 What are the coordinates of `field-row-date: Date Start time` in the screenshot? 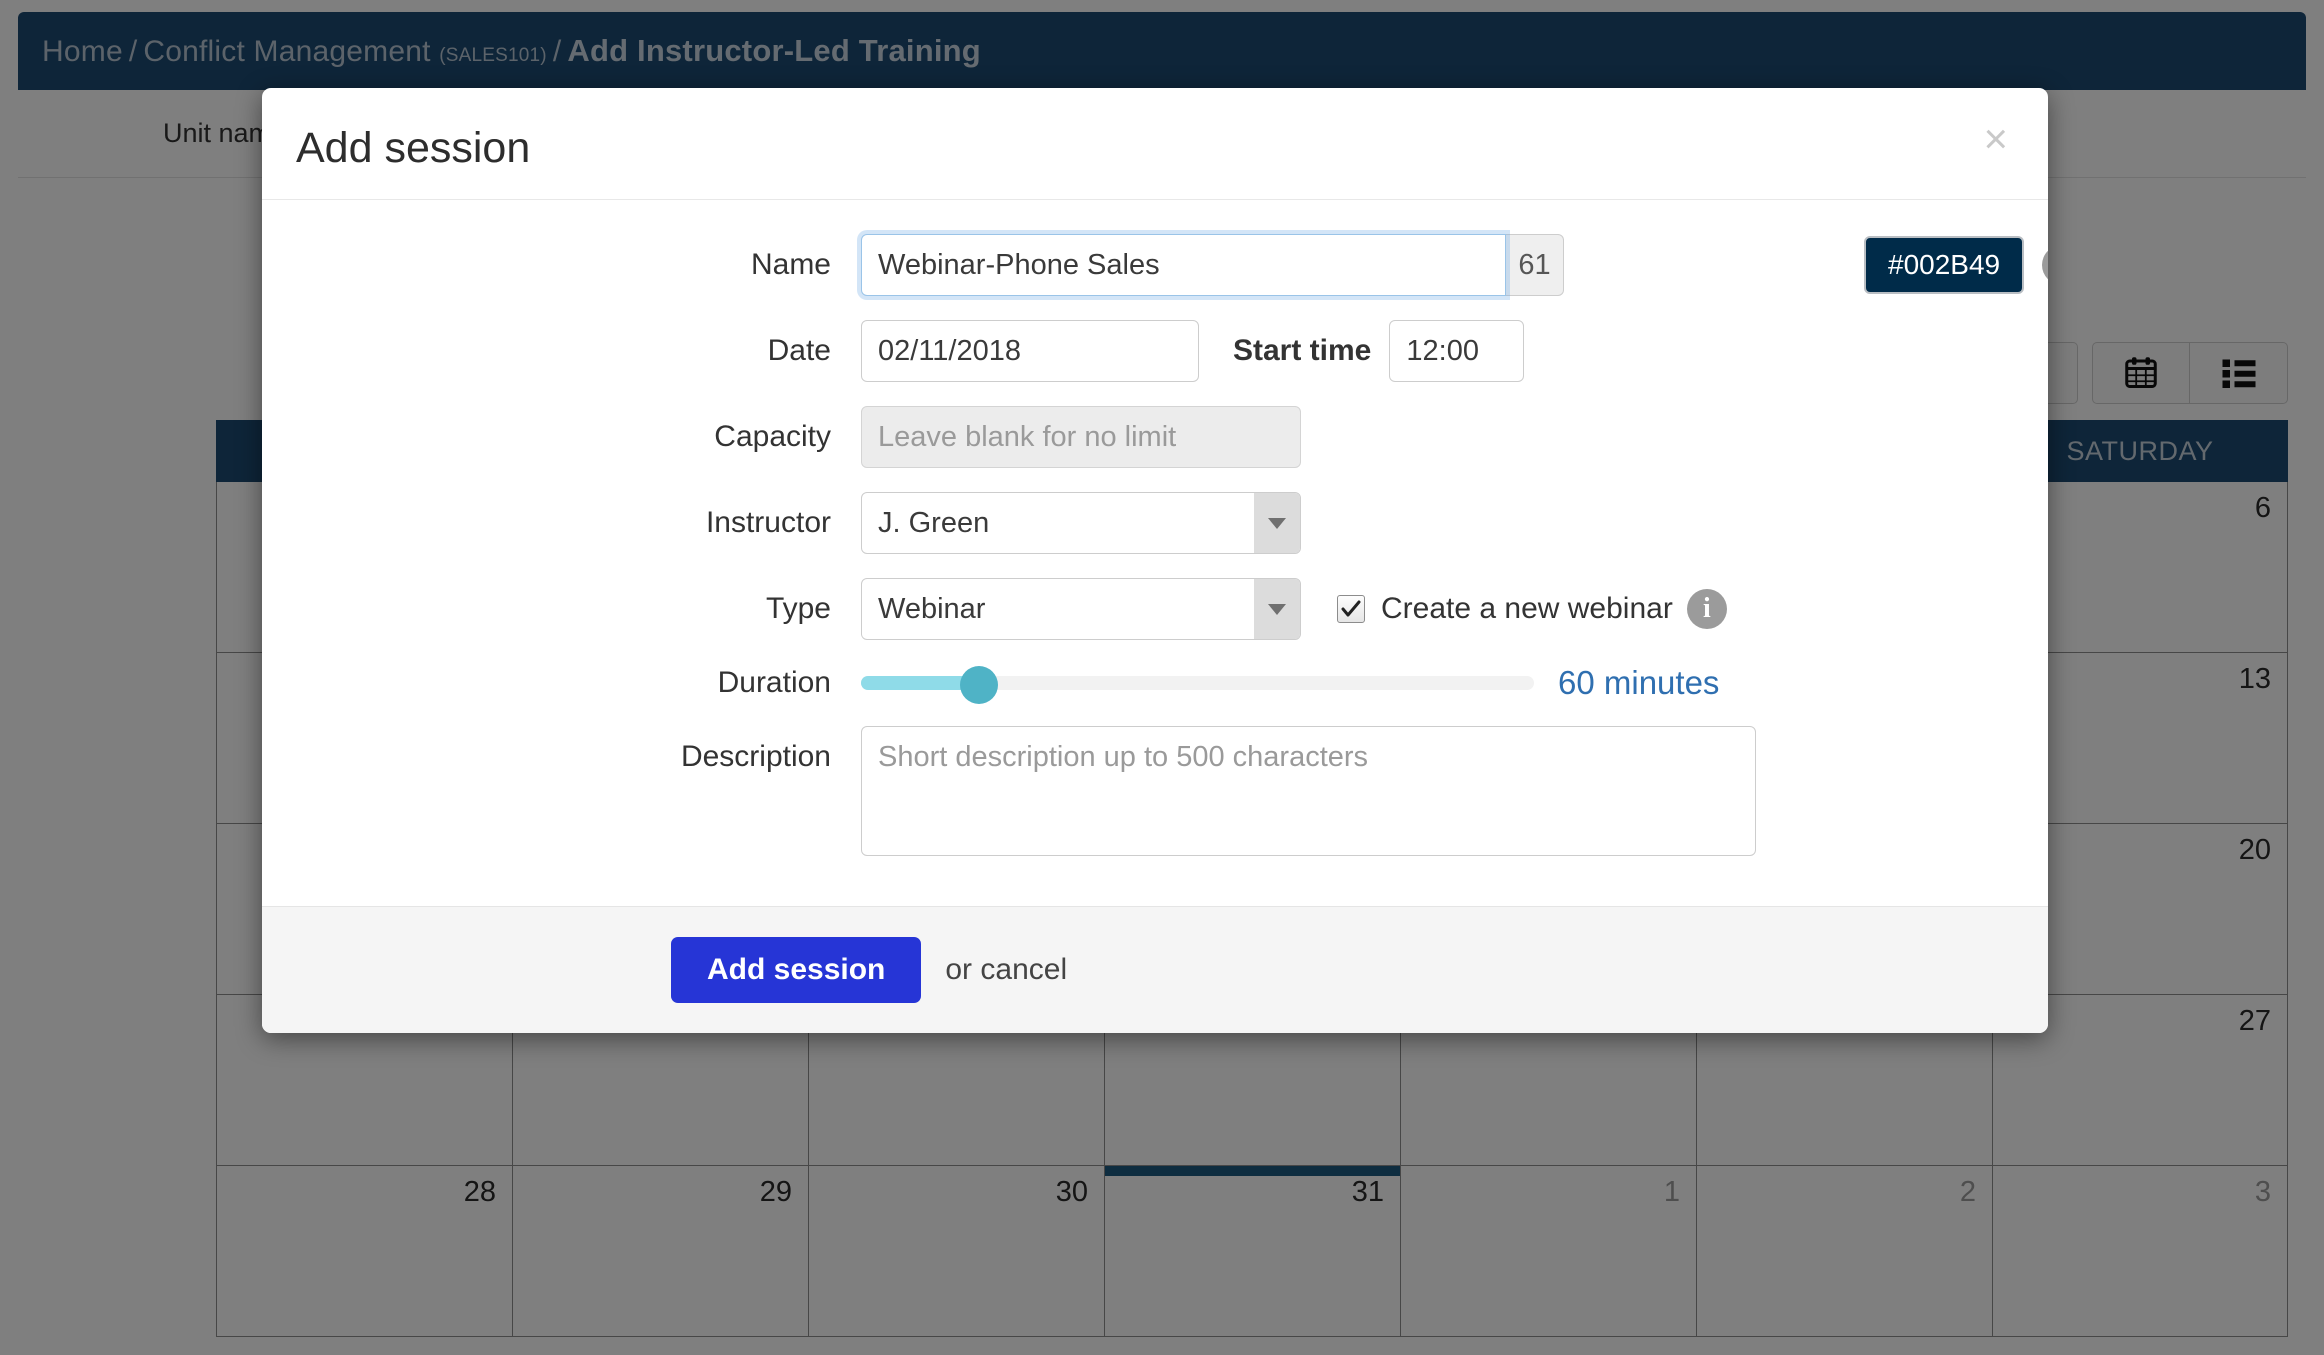 It's located at (1155, 351).